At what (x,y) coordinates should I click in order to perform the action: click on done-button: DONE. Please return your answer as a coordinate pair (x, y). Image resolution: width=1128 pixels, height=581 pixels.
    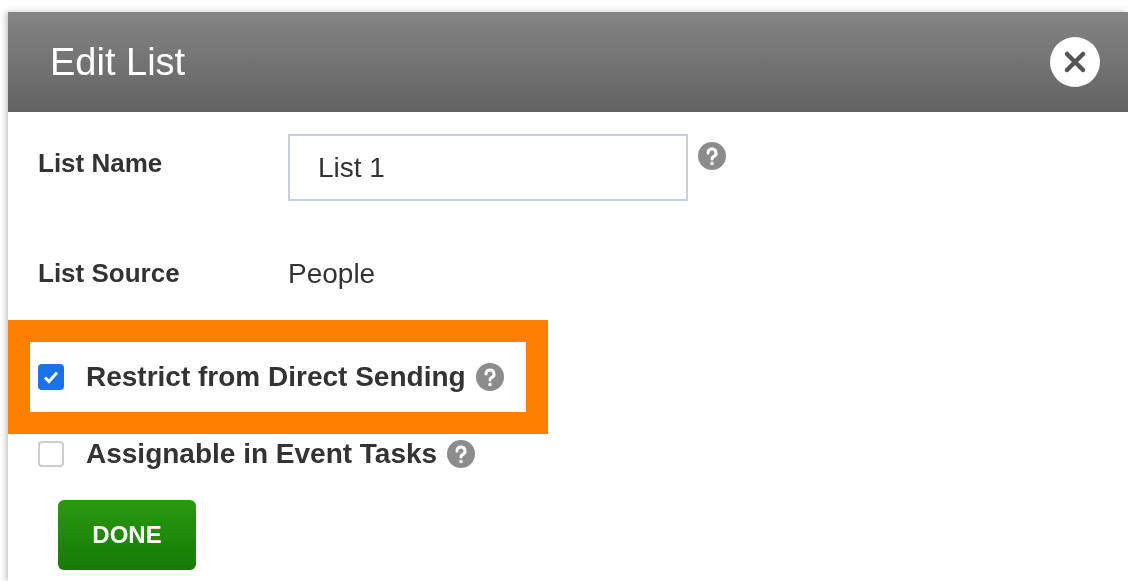
    Looking at the image, I should click on (127, 535).